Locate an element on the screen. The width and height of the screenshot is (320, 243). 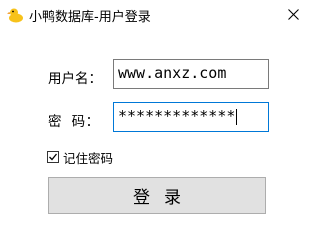
text-caret is located at coordinates (237, 116).